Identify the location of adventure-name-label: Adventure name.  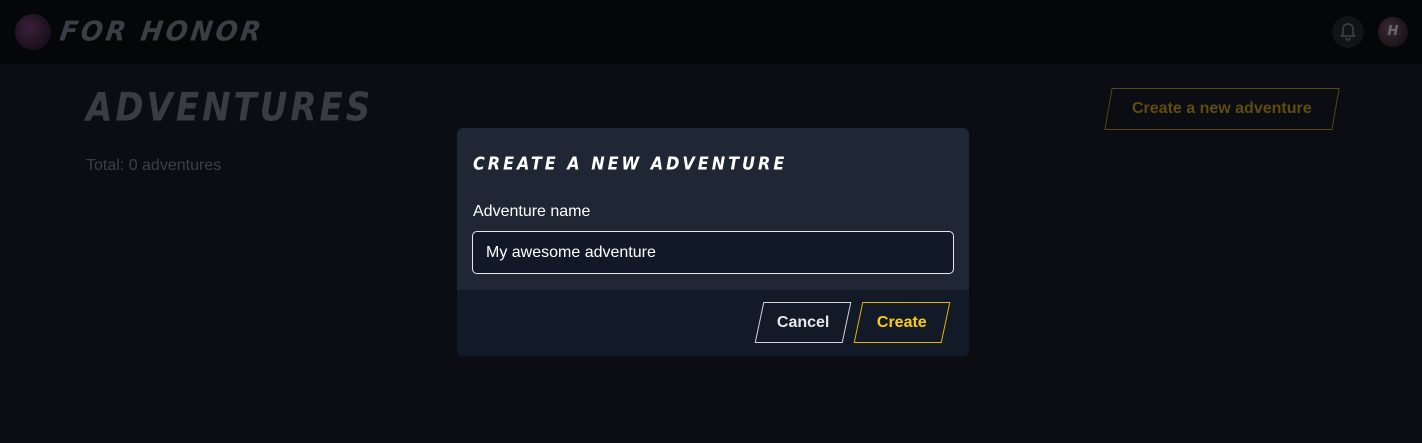
(532, 211).